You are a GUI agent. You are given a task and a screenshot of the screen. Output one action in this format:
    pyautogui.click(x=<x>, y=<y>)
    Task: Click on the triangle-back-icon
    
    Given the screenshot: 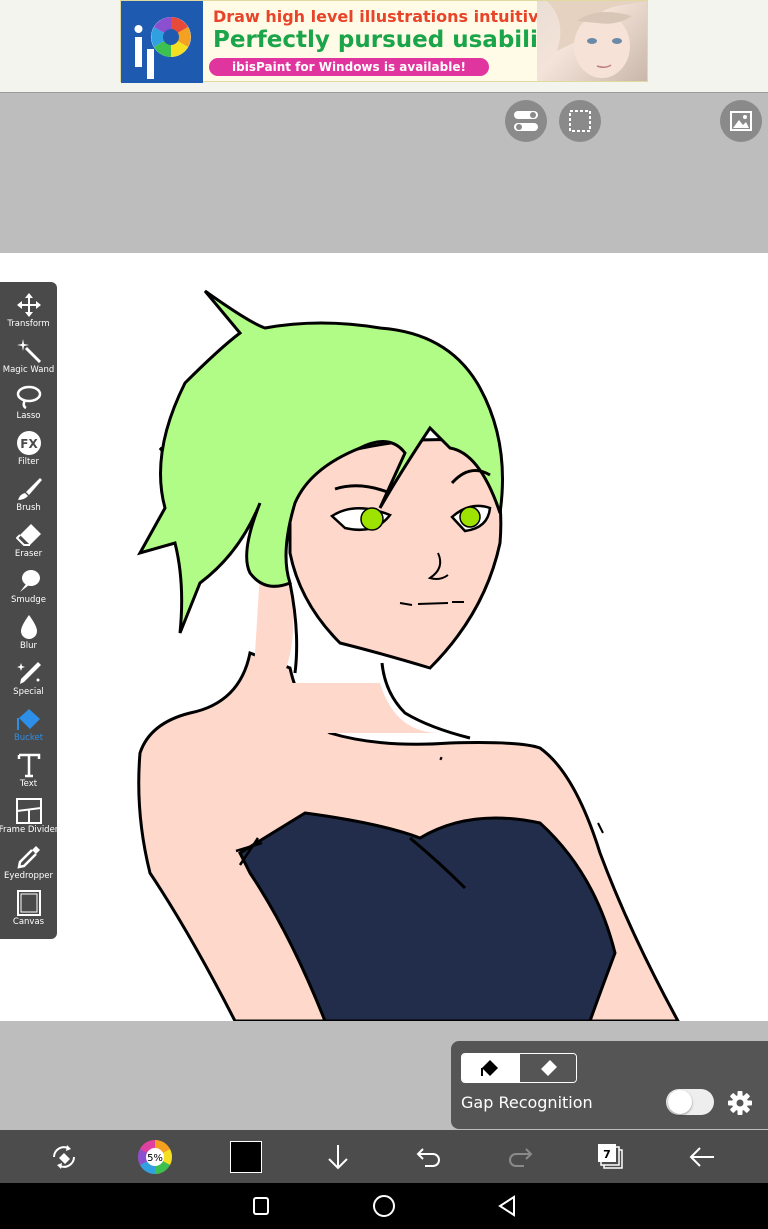 What is the action you would take?
    pyautogui.click(x=506, y=1206)
    